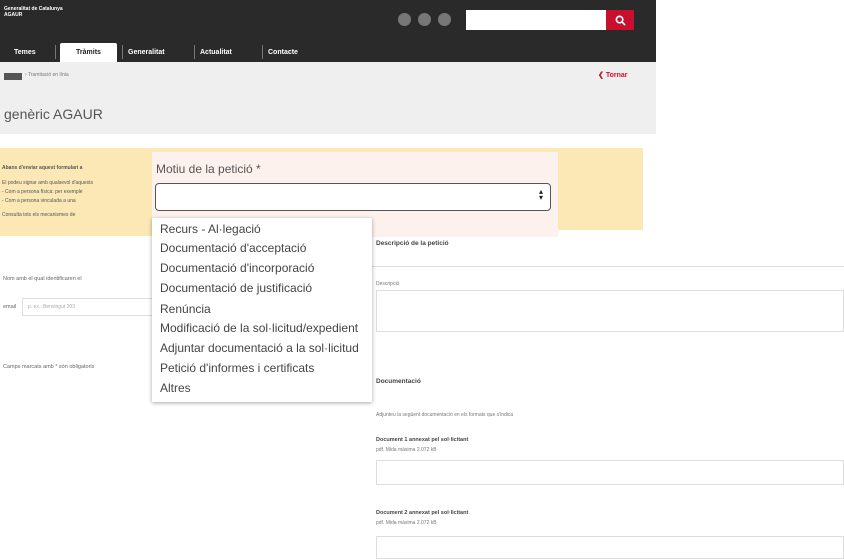 This screenshot has height=559, width=844. What do you see at coordinates (25, 52) in the screenshot?
I see `nav-temes: Temes` at bounding box center [25, 52].